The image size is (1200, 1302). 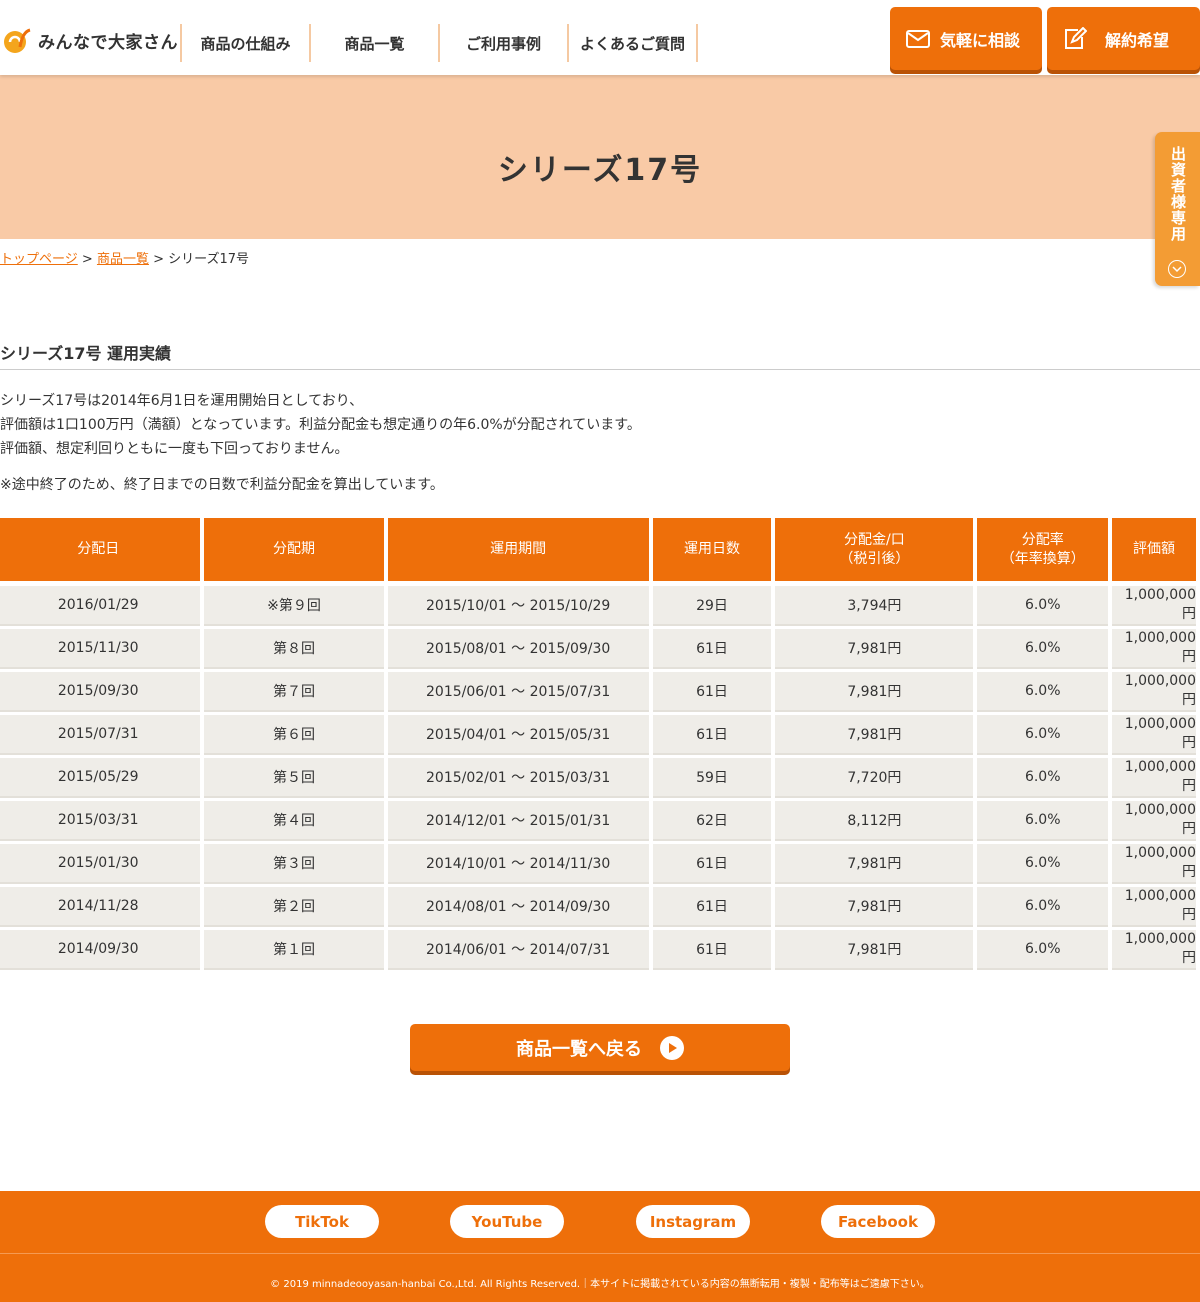 What do you see at coordinates (980, 40) in the screenshot?
I see `consult-button-label: 気軽に相談` at bounding box center [980, 40].